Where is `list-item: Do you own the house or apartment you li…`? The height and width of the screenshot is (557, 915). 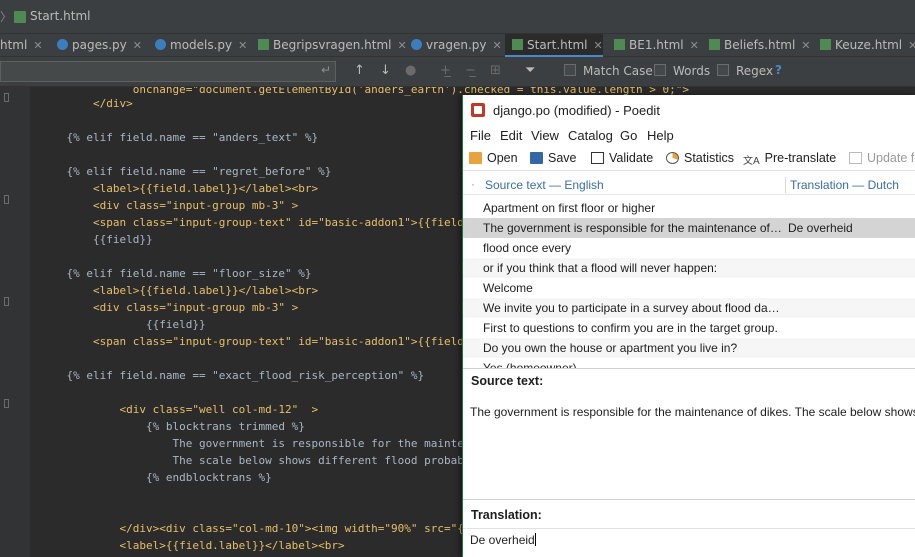
list-item: Do you own the house or apartment you li… is located at coordinates (689, 348).